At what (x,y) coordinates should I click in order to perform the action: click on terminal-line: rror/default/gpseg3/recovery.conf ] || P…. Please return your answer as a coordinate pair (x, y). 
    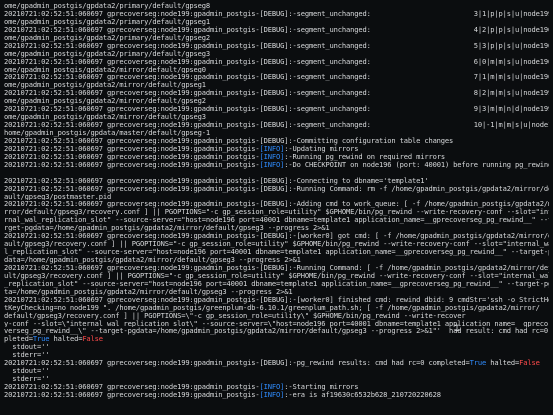
    Looking at the image, I should click on (276, 212).